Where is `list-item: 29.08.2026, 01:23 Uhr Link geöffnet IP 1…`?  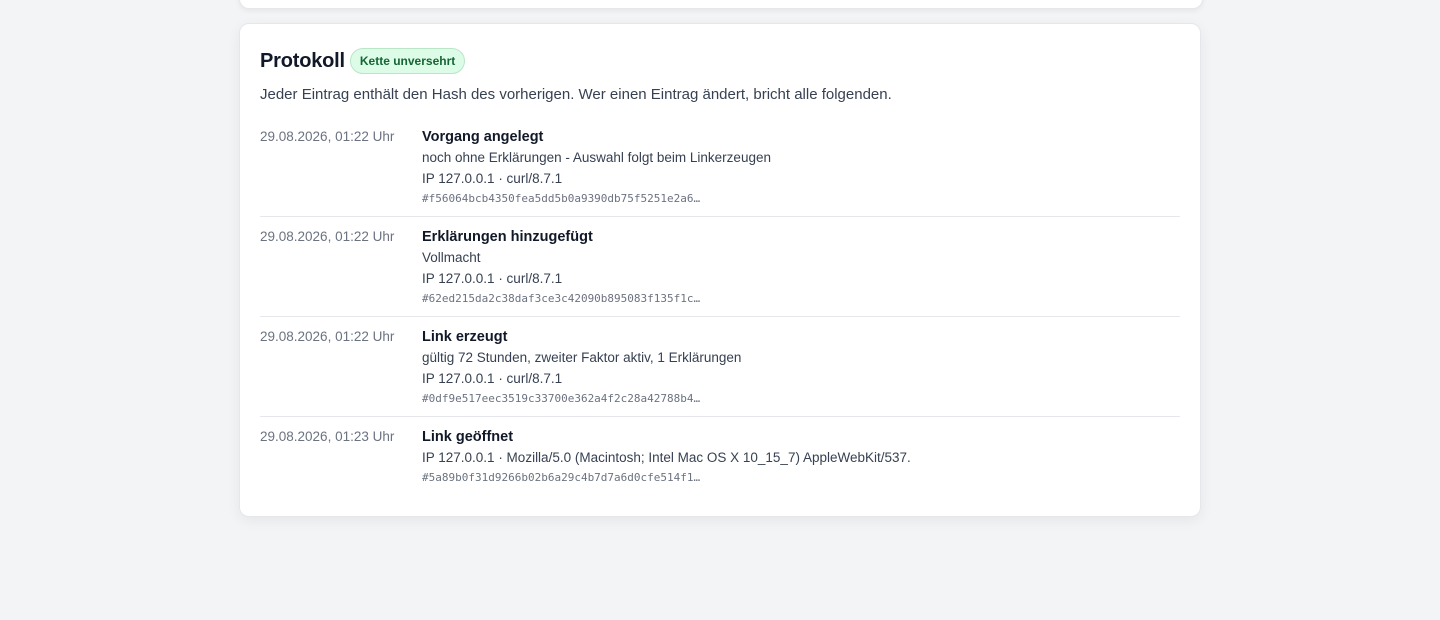 list-item: 29.08.2026, 01:23 Uhr Link geöffnet IP 1… is located at coordinates (720, 452).